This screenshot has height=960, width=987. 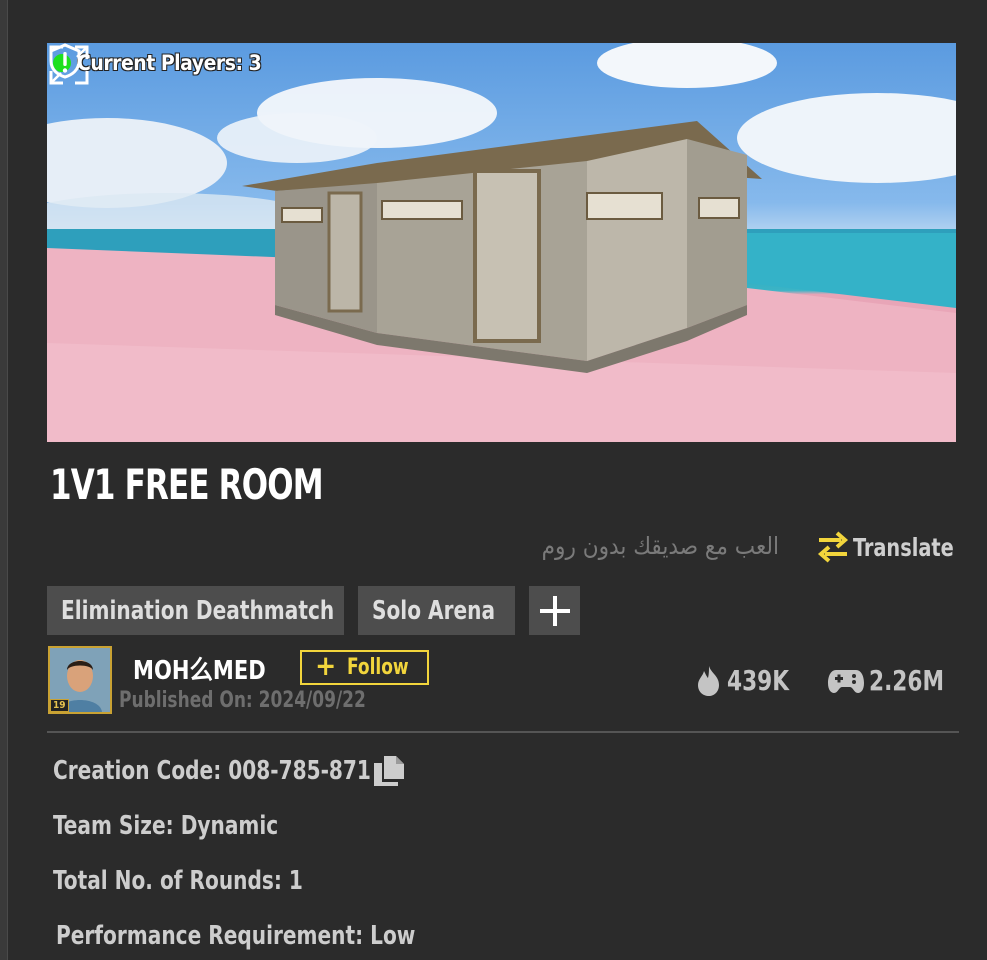 I want to click on tag-elimination-deathmatch: Elimination Deathmatch, so click(x=195, y=610).